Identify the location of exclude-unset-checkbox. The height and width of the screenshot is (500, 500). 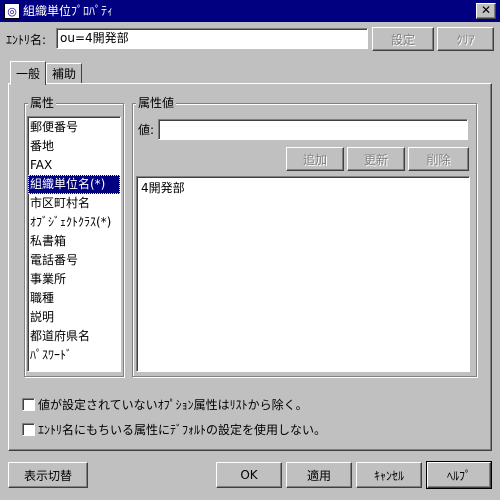
(28, 404).